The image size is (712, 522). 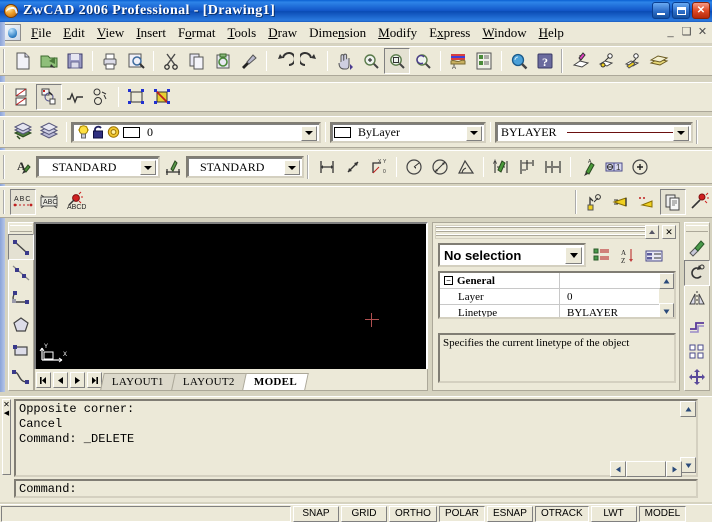 What do you see at coordinates (197, 61) in the screenshot?
I see `copy-button` at bounding box center [197, 61].